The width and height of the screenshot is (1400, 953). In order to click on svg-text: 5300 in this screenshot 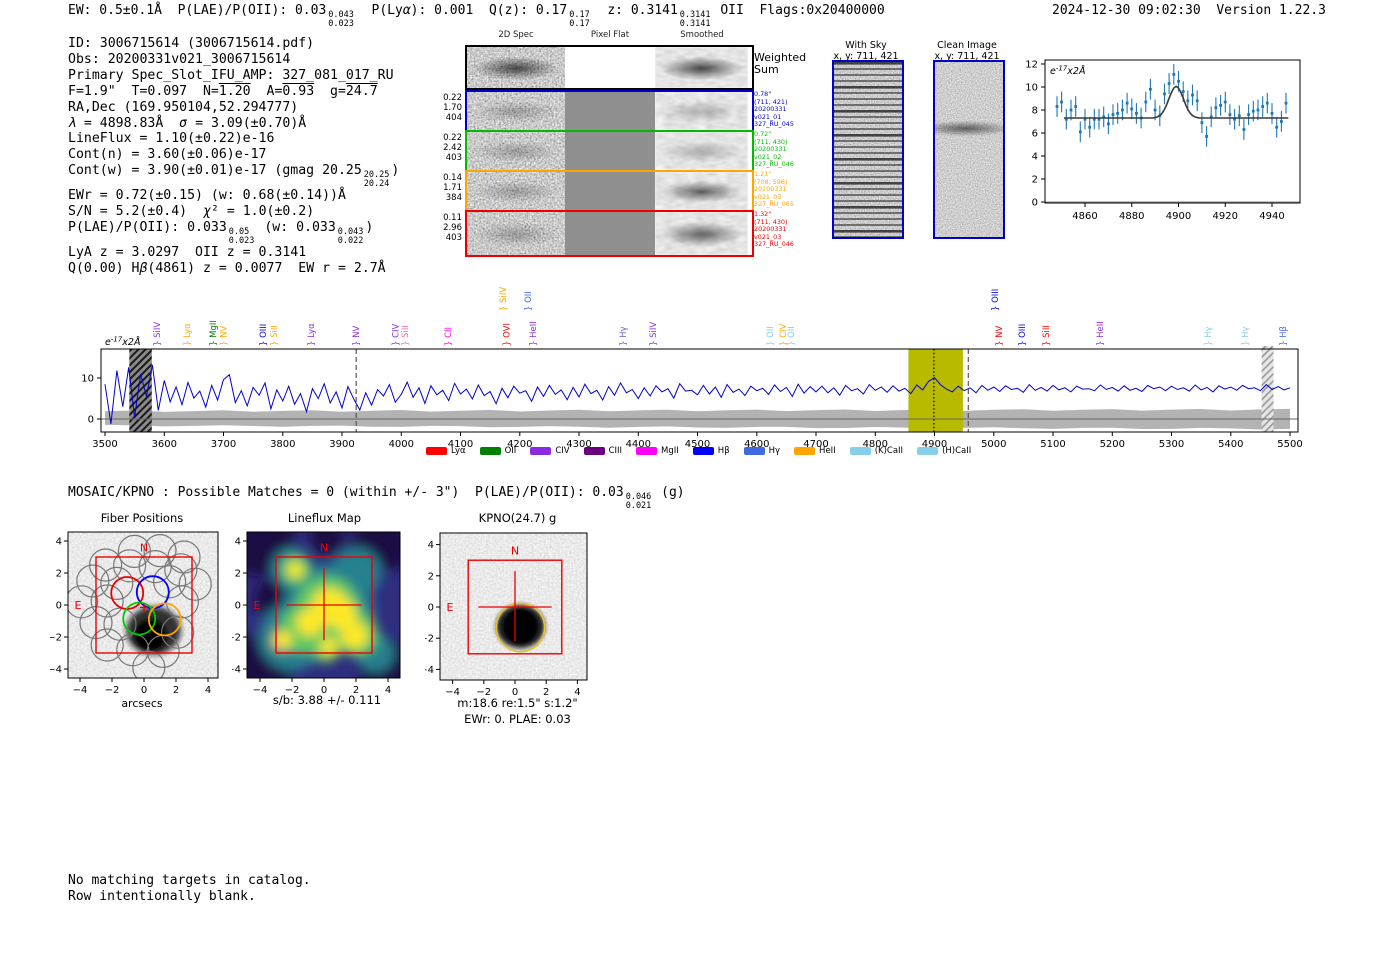, I will do `click(1171, 444)`.